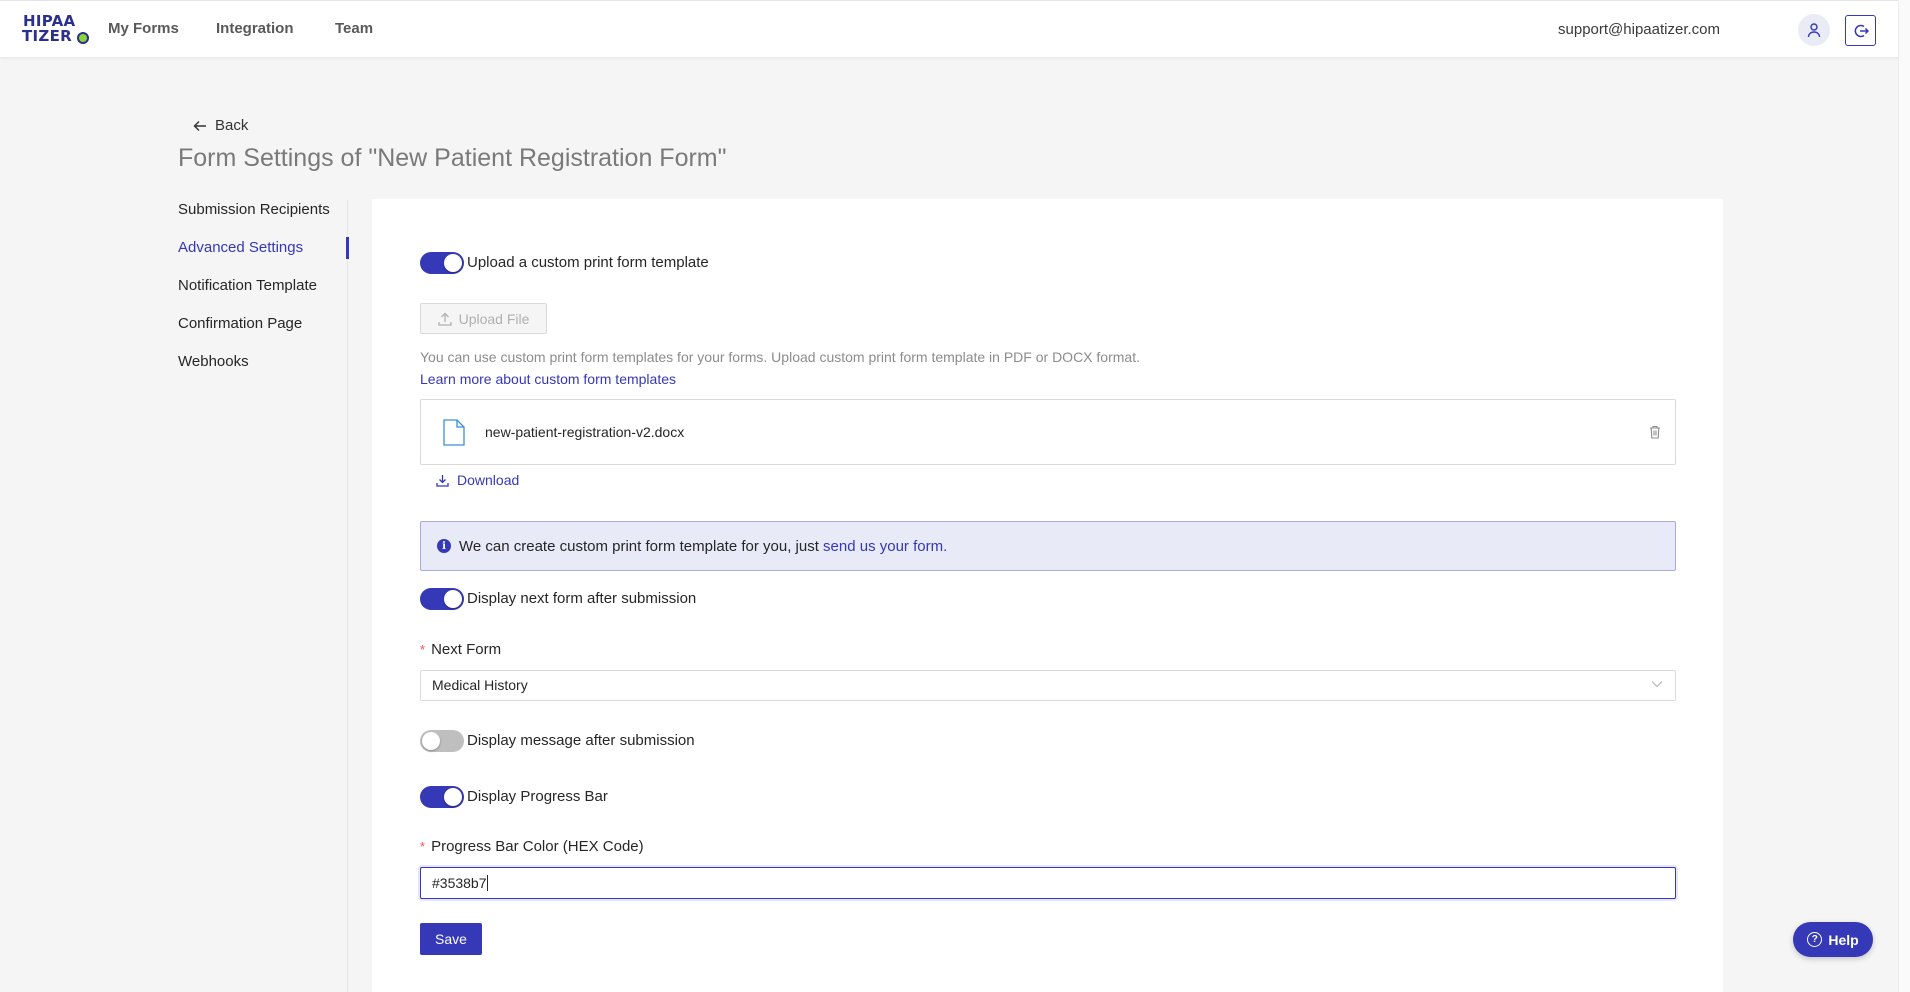 The width and height of the screenshot is (1910, 992). Describe the element at coordinates (885, 546) in the screenshot. I see `send-us-form-link: send us your form.` at that location.